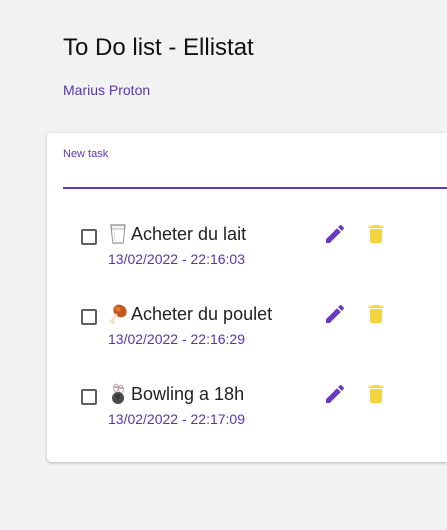 The width and height of the screenshot is (447, 530). I want to click on task-item: Bowling a 18h 13/02/2022 - 22:17:09, so click(249, 403).